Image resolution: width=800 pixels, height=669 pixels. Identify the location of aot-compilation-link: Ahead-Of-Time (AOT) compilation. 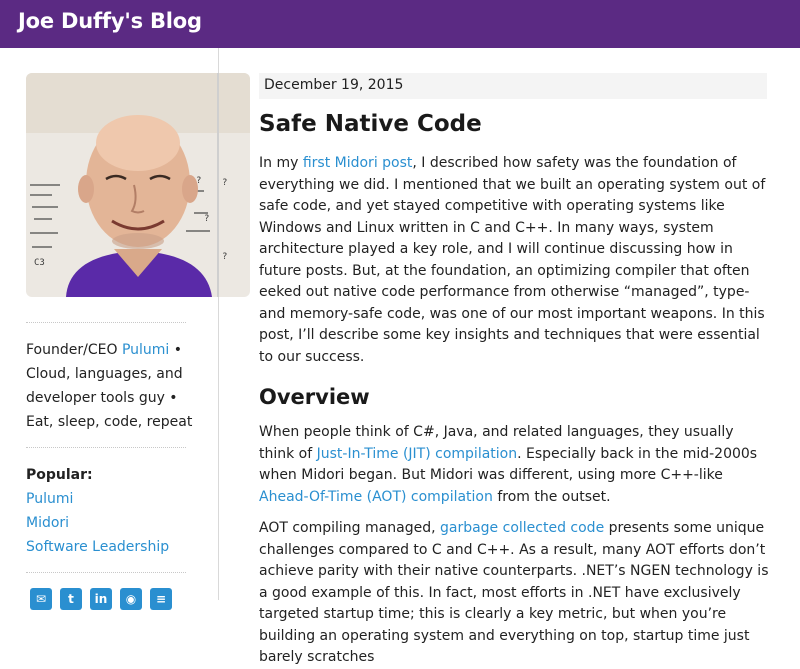
(376, 497).